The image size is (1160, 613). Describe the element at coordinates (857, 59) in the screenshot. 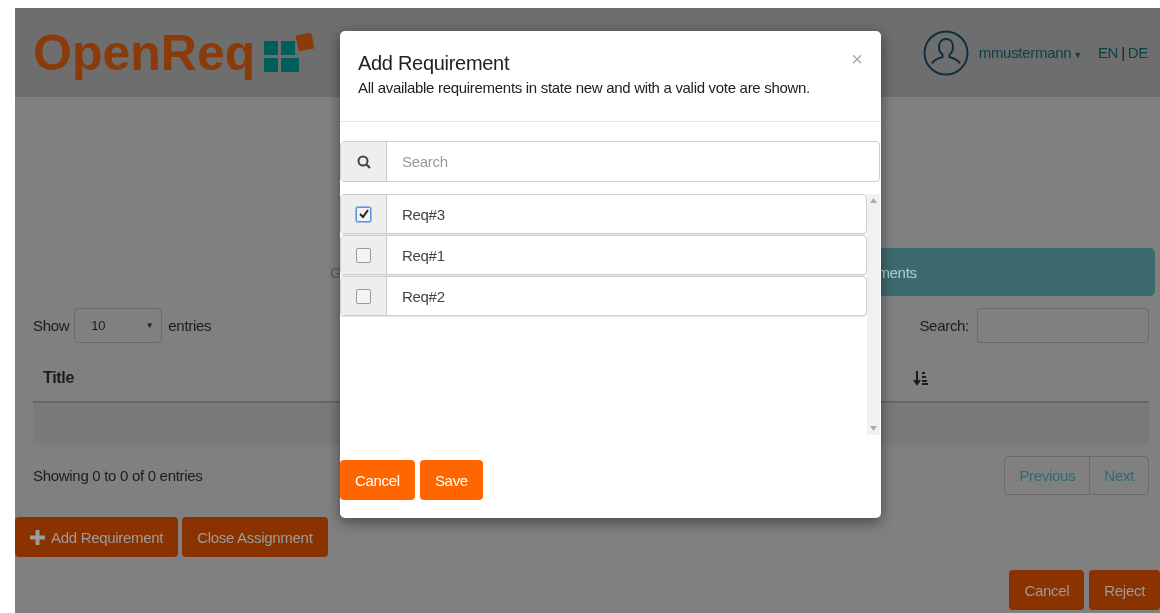

I see `close-button: ×` at that location.